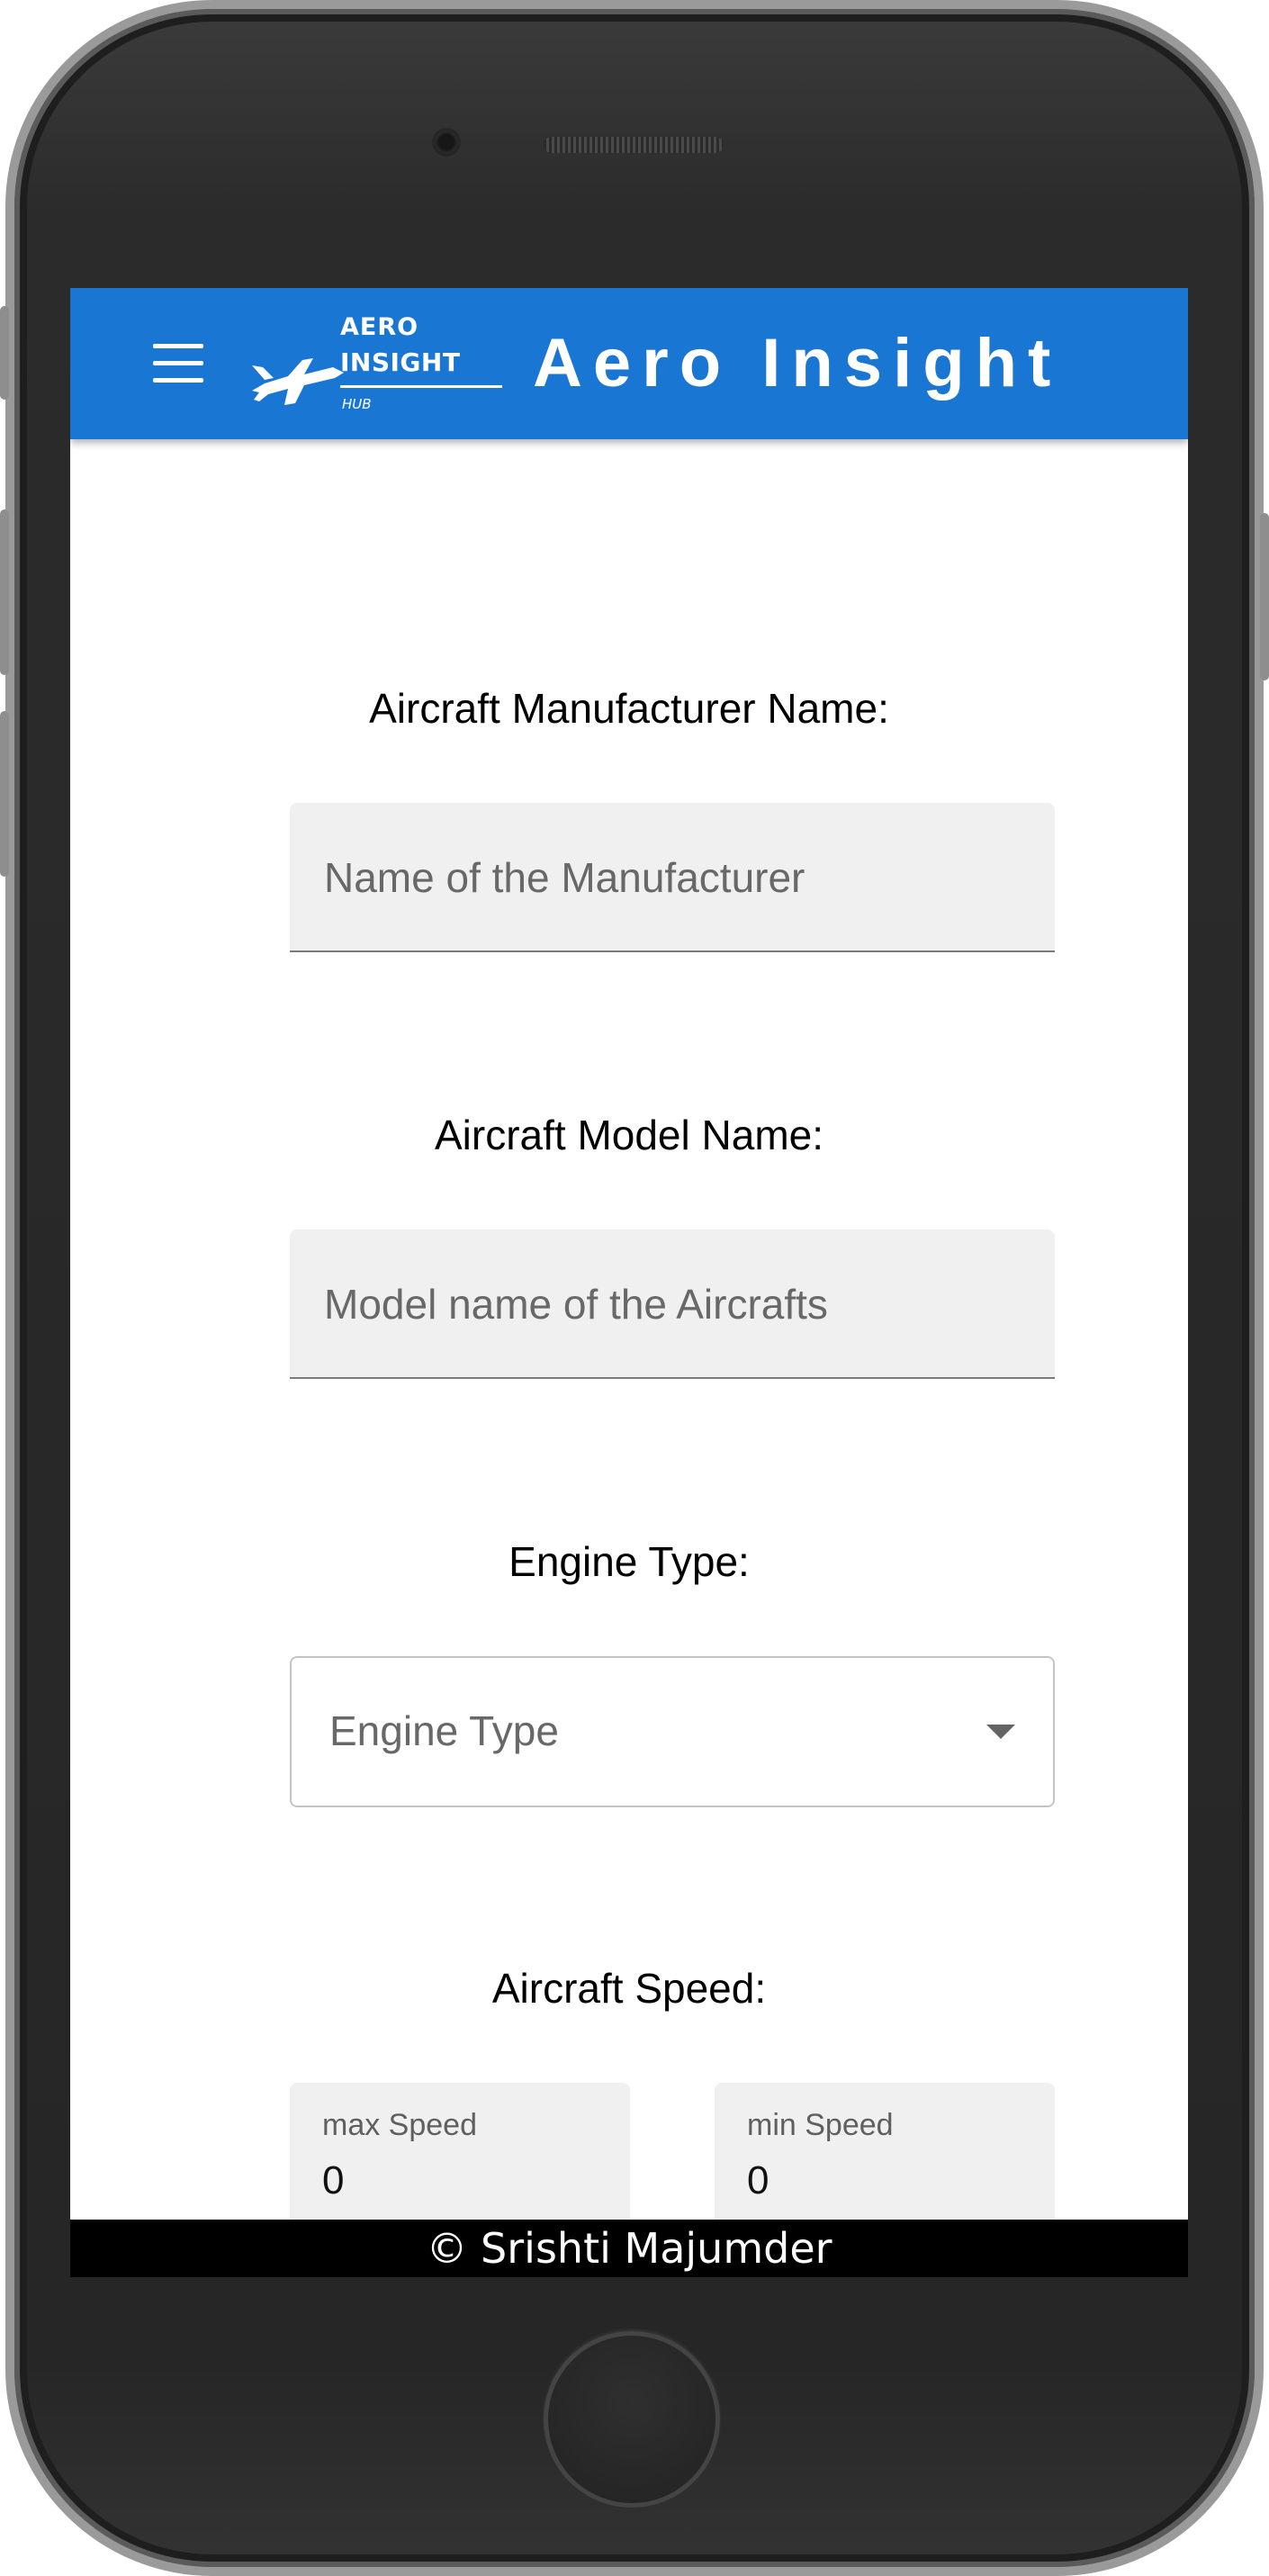  Describe the element at coordinates (4, 353) in the screenshot. I see `silent-switch` at that location.